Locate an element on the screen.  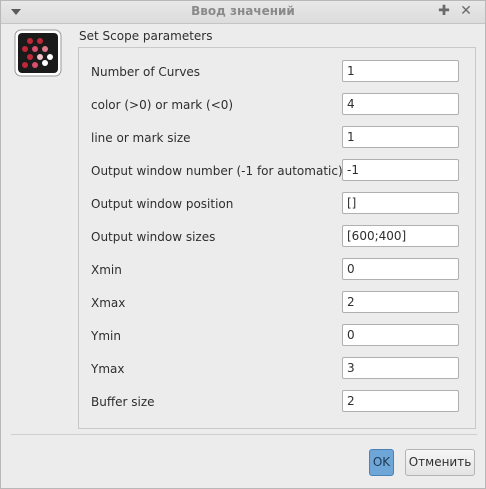
close-icon: ✕ is located at coordinates (466, 11).